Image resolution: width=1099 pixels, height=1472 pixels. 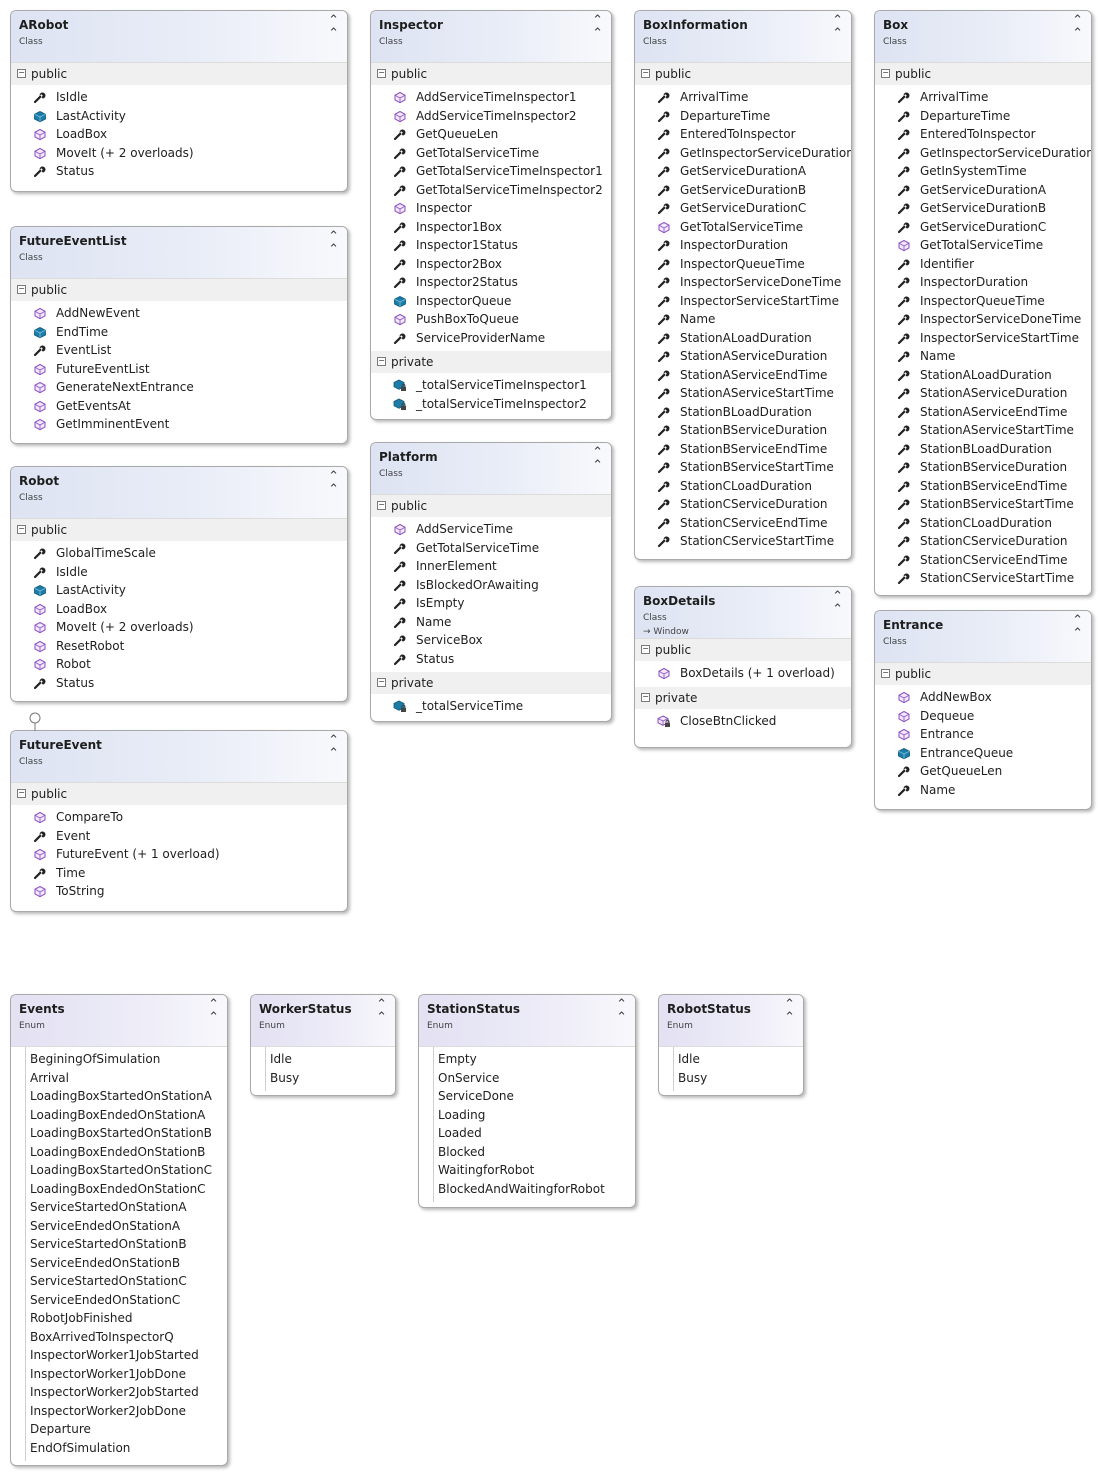 What do you see at coordinates (126, 1318) in the screenshot?
I see `enum-value-robotjobfinished: RobotJobFinished` at bounding box center [126, 1318].